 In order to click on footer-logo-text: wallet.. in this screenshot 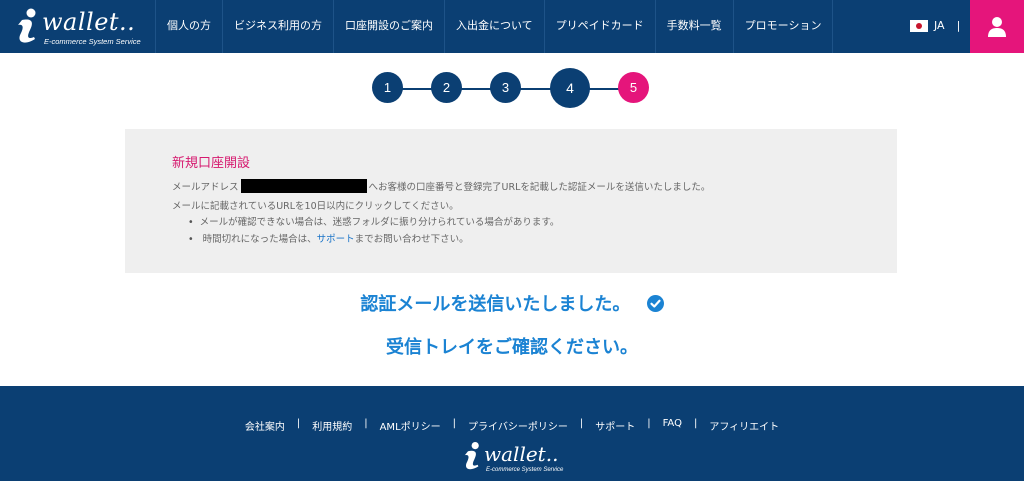, I will do `click(521, 454)`.